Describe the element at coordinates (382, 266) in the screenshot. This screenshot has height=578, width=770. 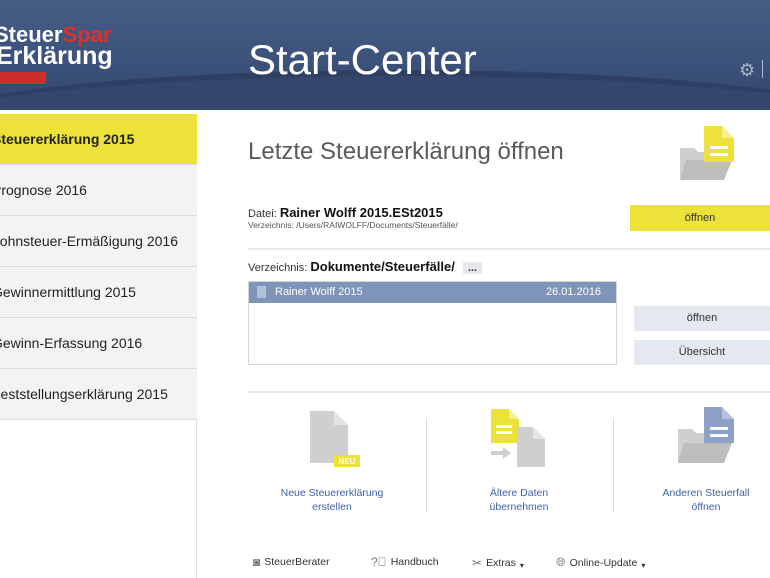
I see `folder-name: Dokumente/Steuerfälle/` at that location.